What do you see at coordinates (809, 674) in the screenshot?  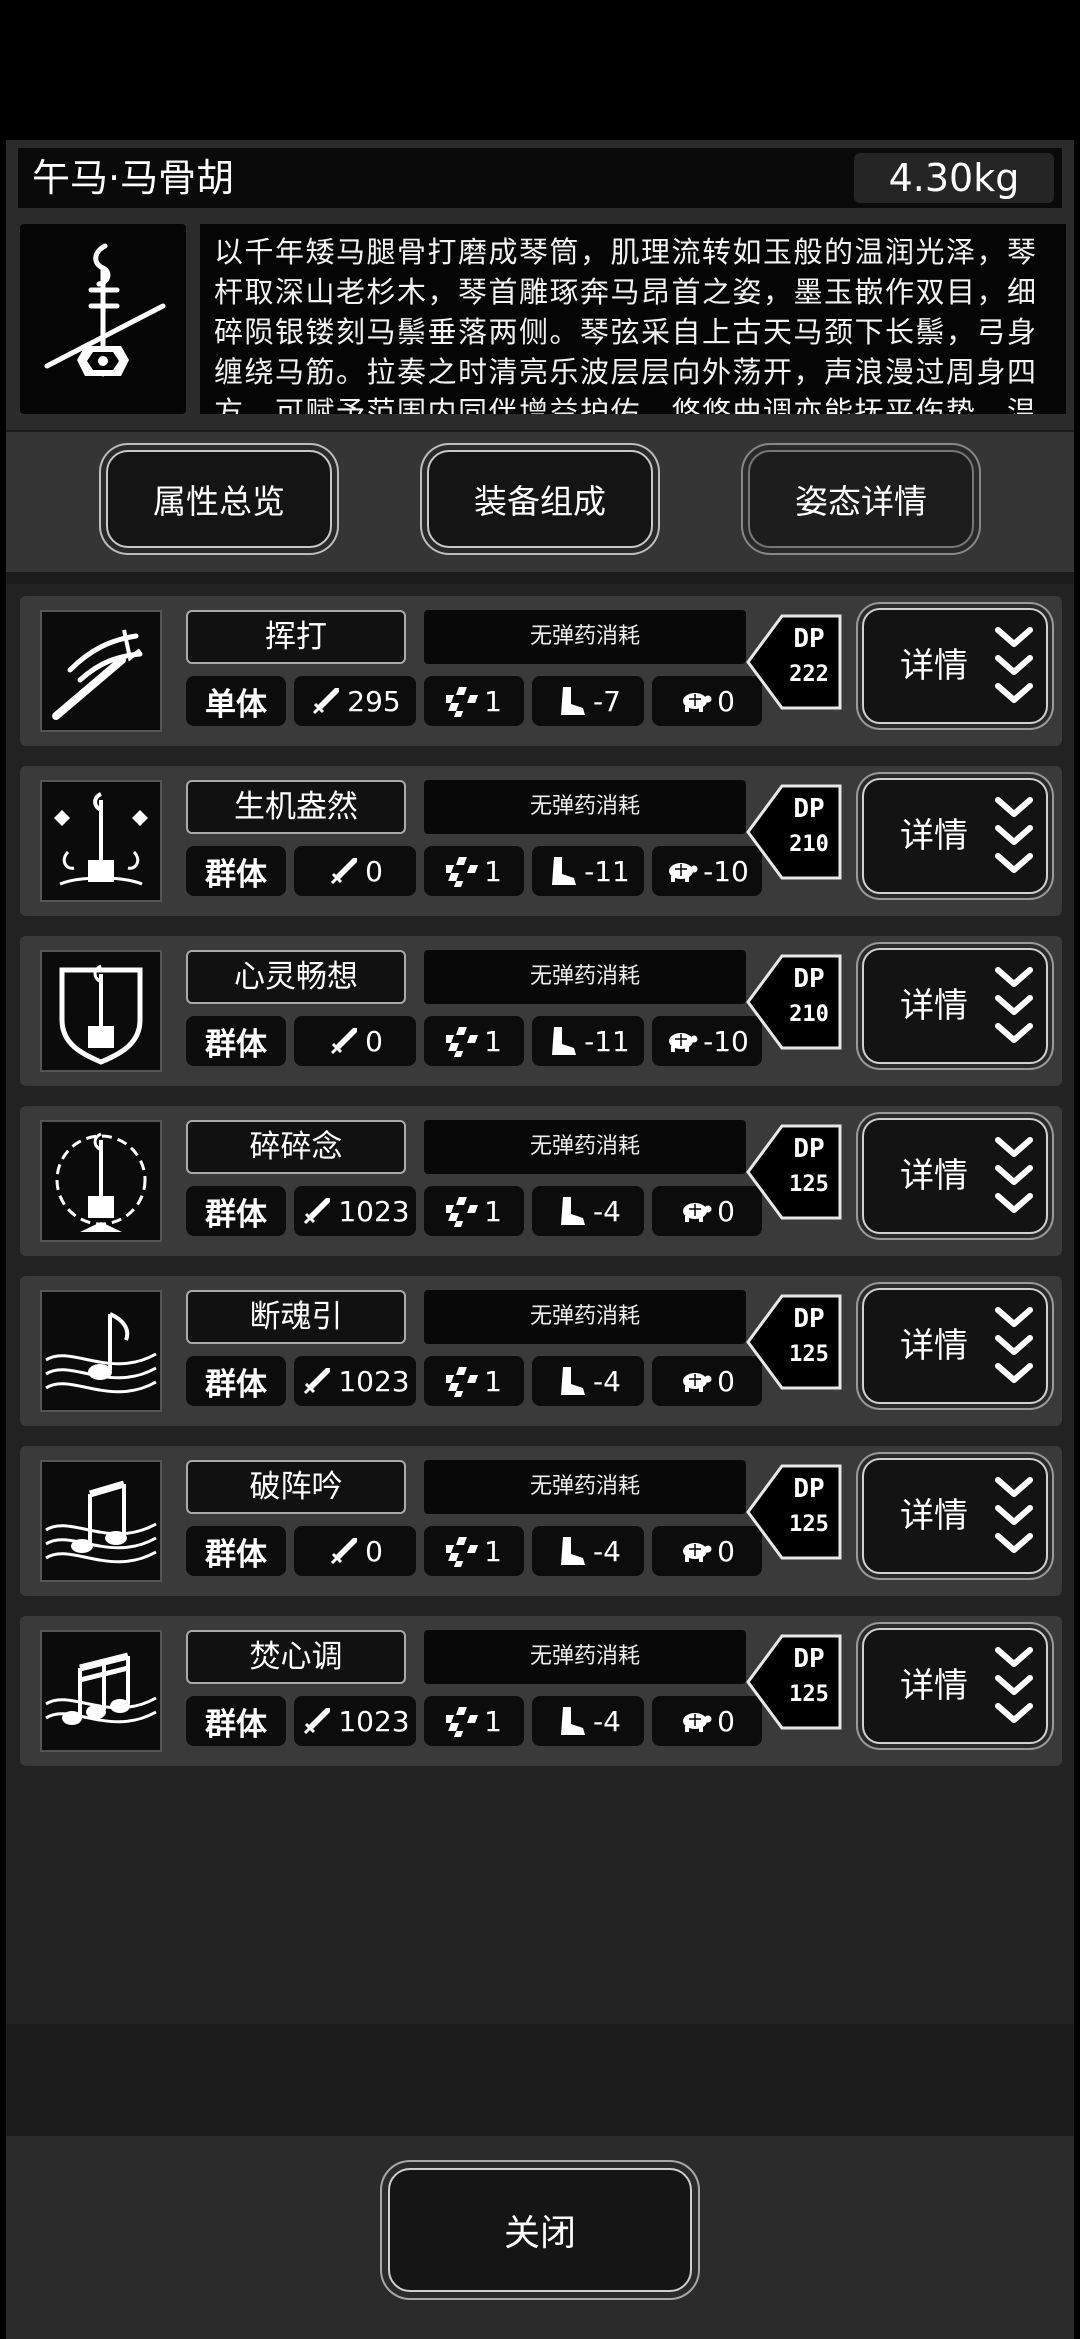 I see `dp-value: 222` at bounding box center [809, 674].